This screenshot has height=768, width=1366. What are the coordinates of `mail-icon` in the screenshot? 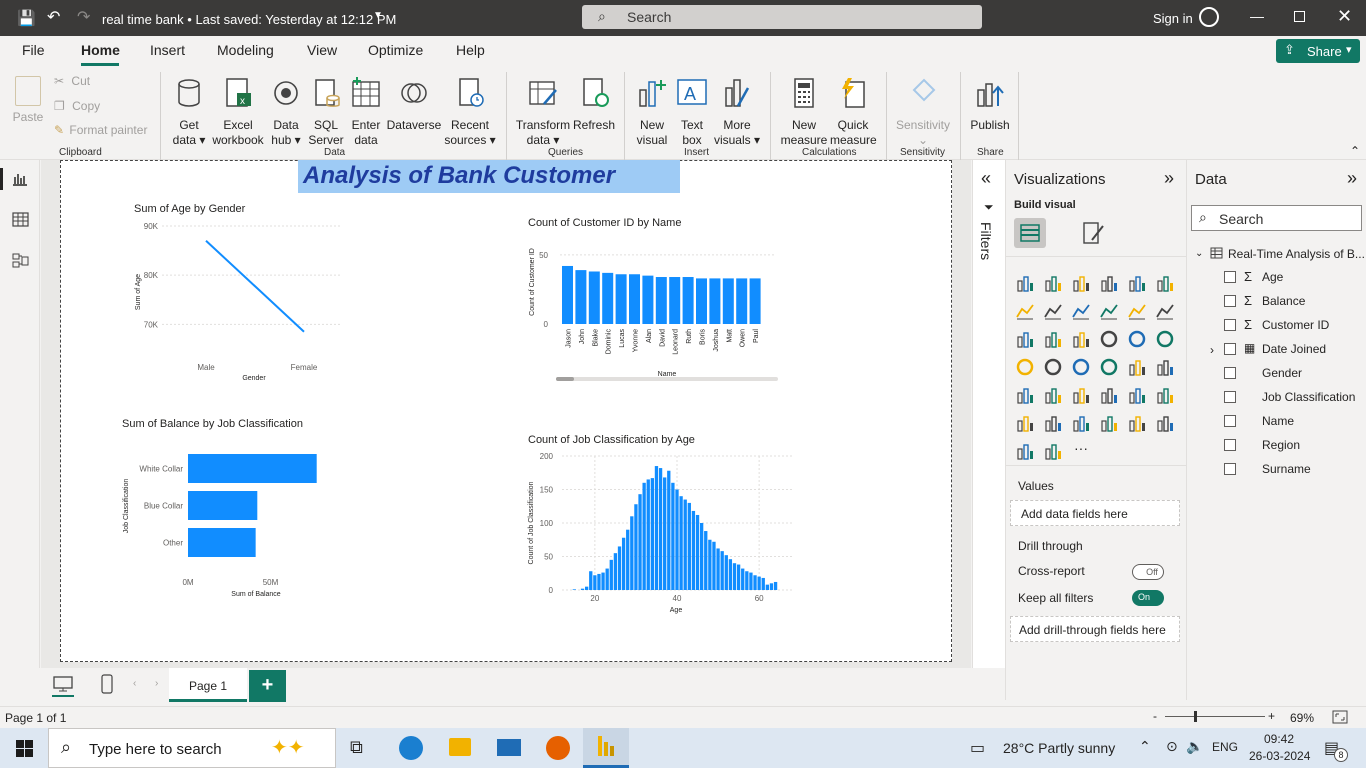 It's located at (509, 747).